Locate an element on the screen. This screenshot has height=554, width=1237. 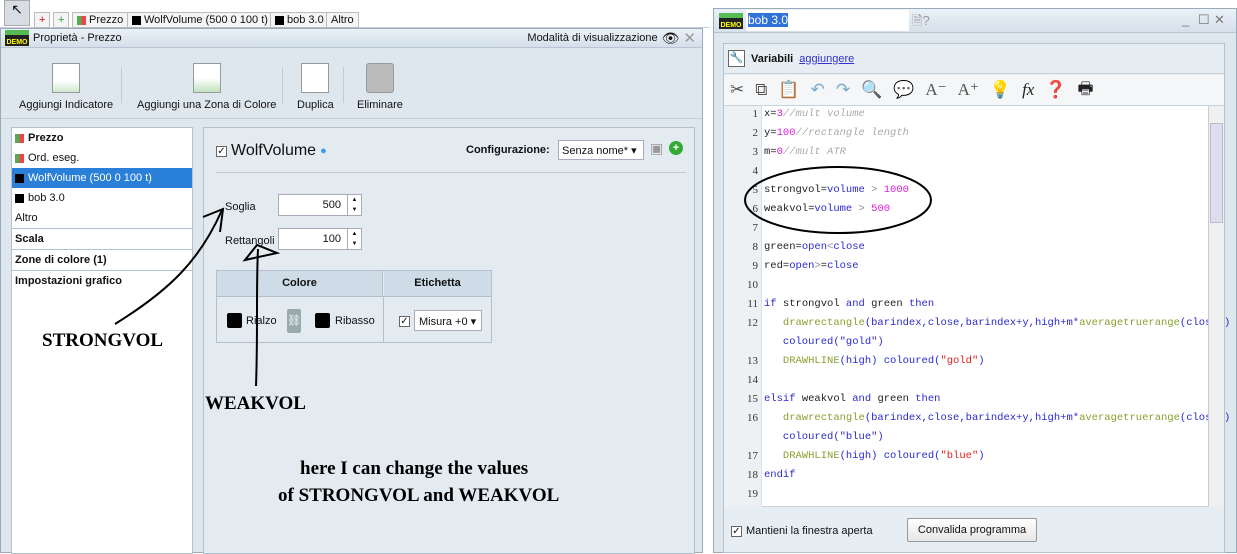
strongvol-annotation: STRONGVOL is located at coordinates (103, 340).